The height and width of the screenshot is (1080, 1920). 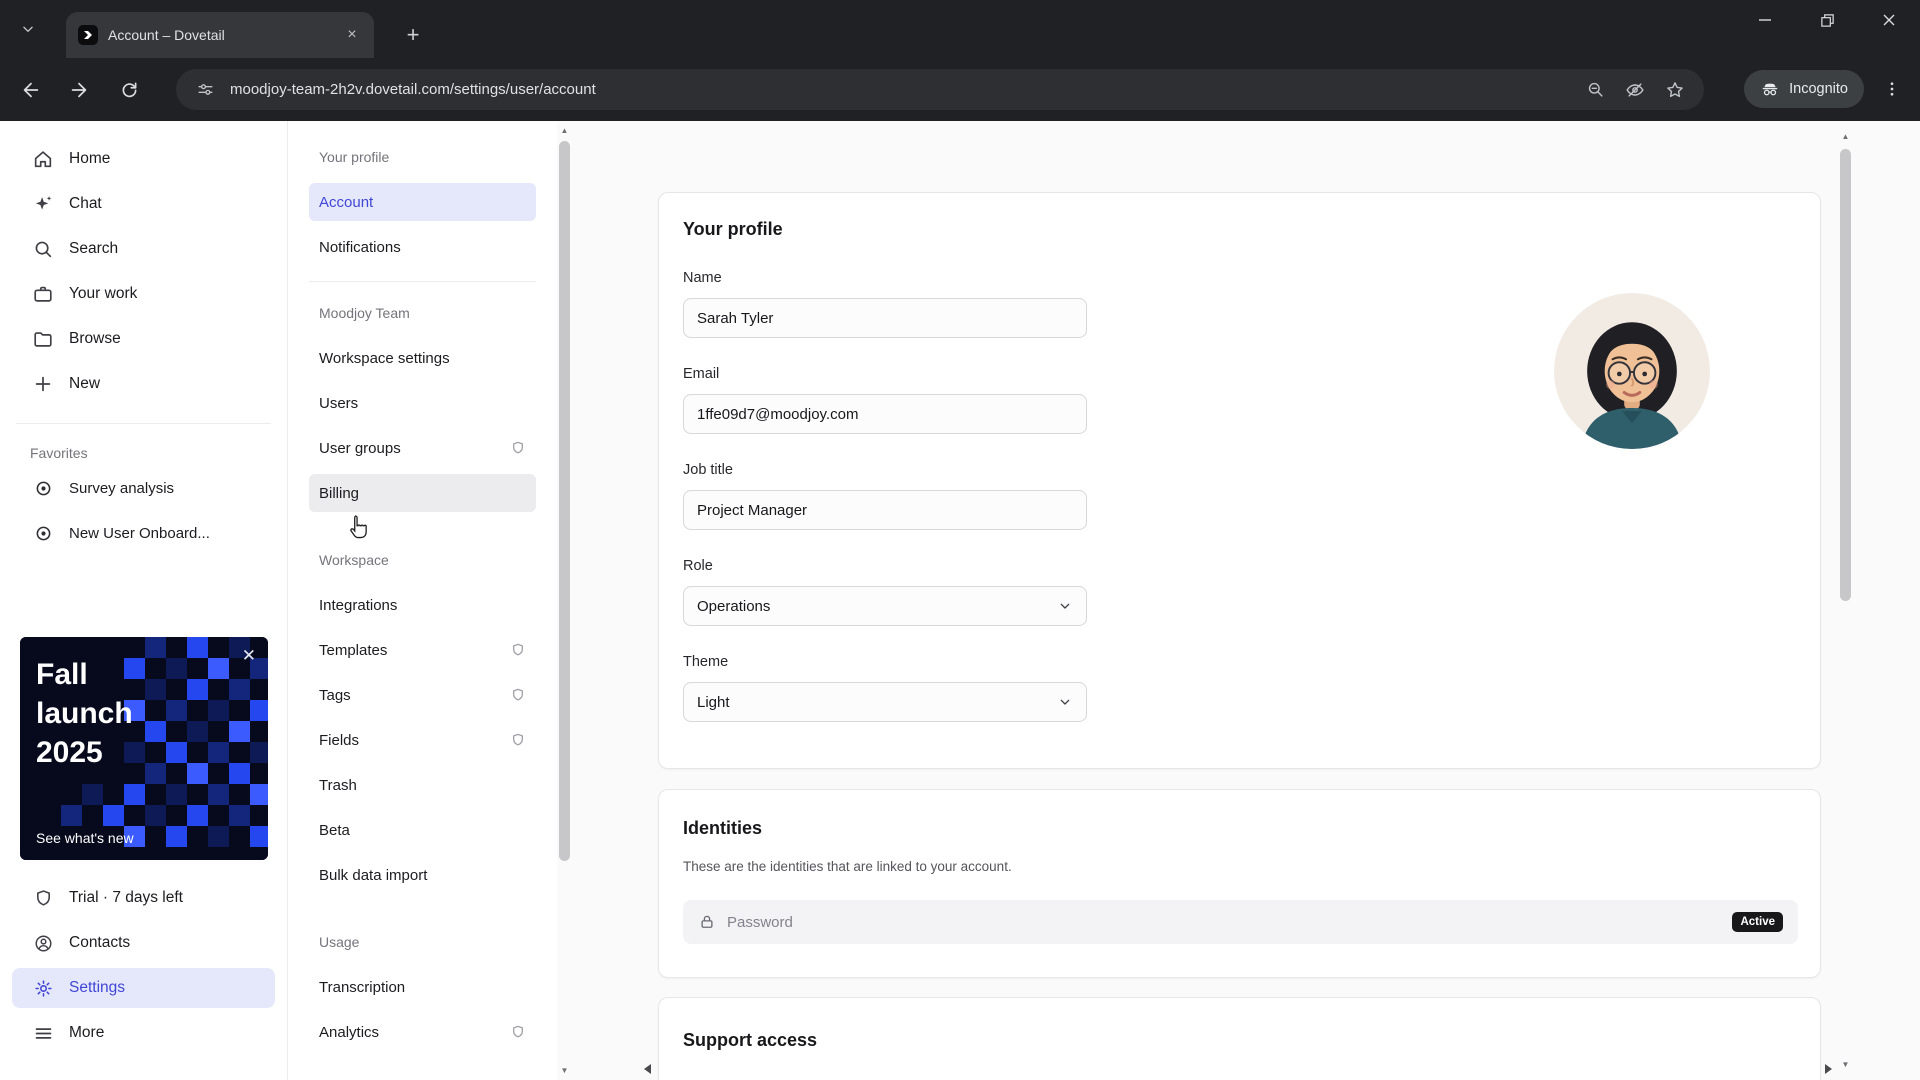 I want to click on name-label: Name, so click(x=702, y=278).